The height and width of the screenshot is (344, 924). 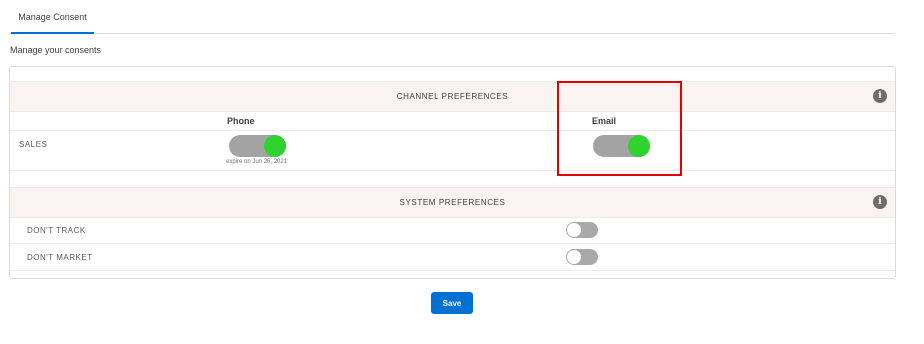 I want to click on system-preferences-header: SYSTEM PREFERENCES, so click(x=452, y=202).